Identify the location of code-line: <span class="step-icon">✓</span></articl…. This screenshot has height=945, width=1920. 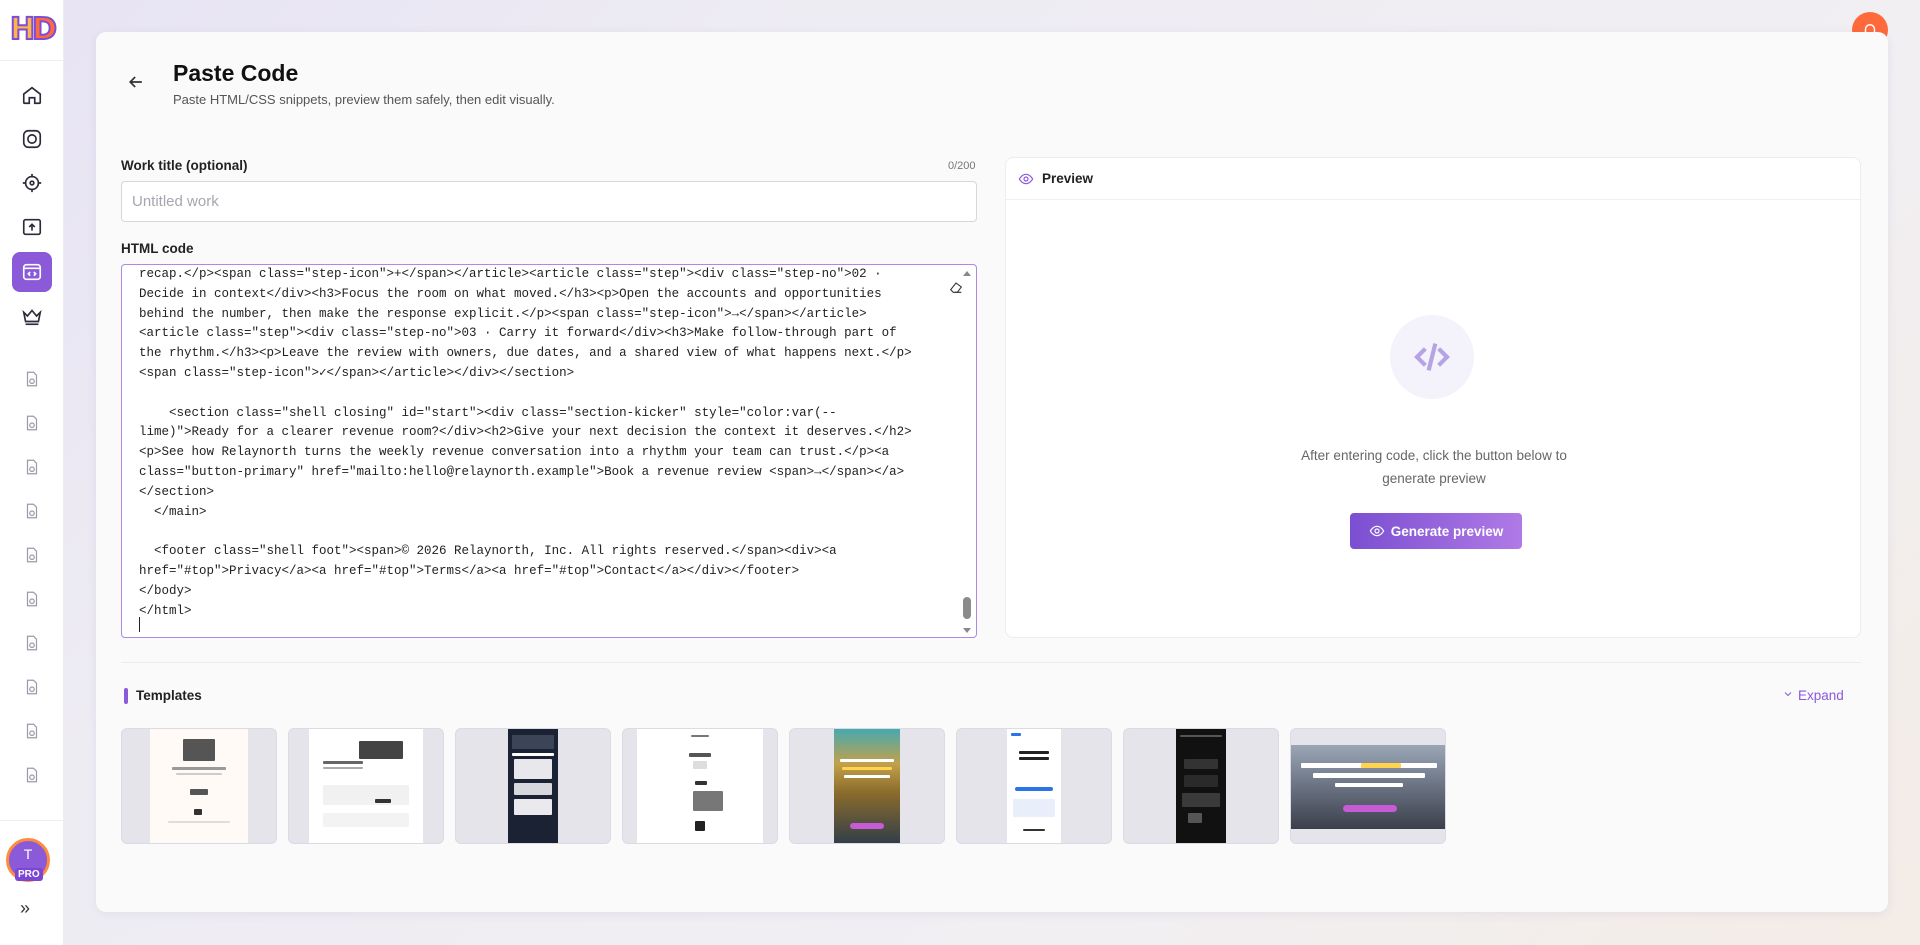
(357, 372).